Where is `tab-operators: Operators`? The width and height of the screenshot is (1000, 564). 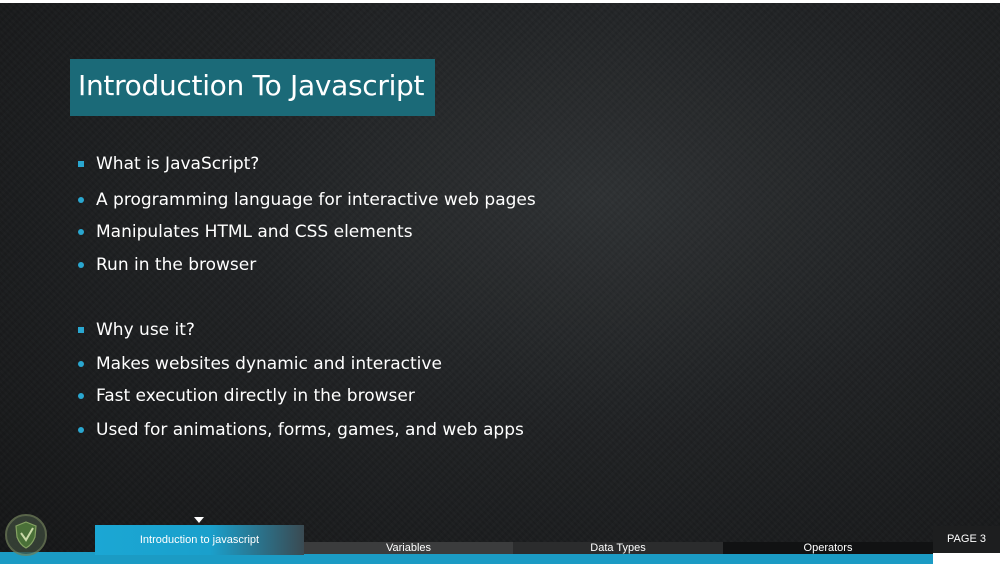
tab-operators: Operators is located at coordinates (828, 548).